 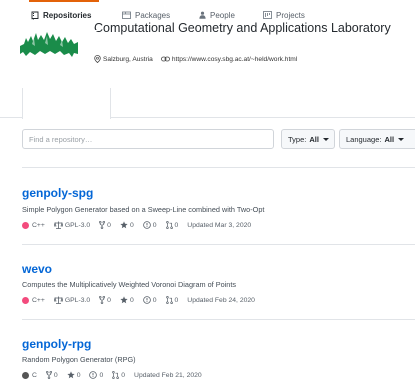 I want to click on type-filter-label: Type:, so click(x=297, y=139).